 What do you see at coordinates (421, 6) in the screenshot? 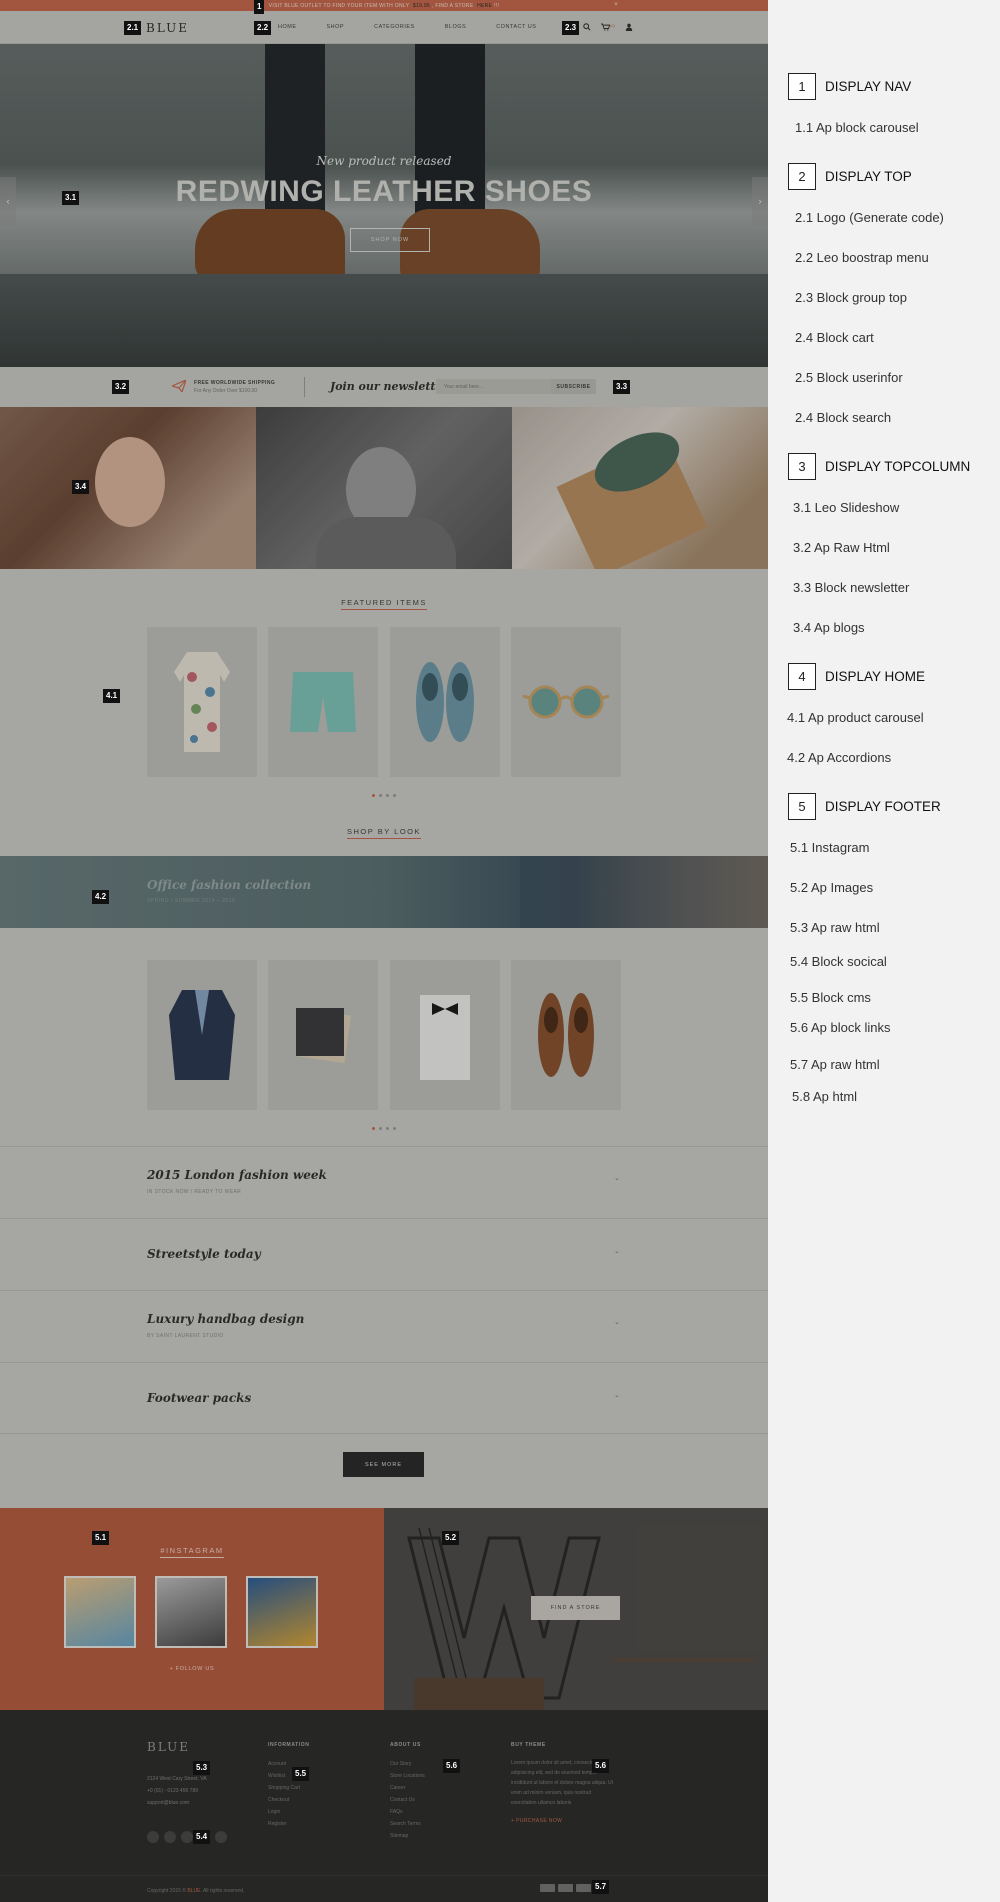
I see `announcement-price: $19.95` at bounding box center [421, 6].